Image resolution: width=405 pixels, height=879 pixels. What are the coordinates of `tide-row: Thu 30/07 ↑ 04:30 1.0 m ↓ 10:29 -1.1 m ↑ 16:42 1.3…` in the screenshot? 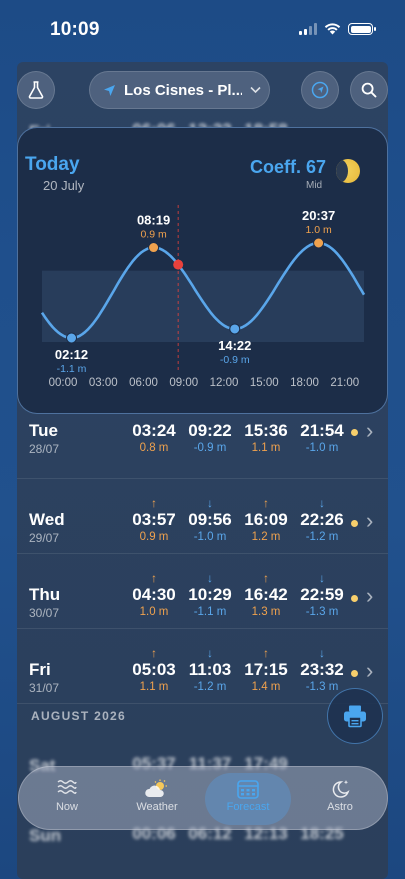 It's located at (202, 593).